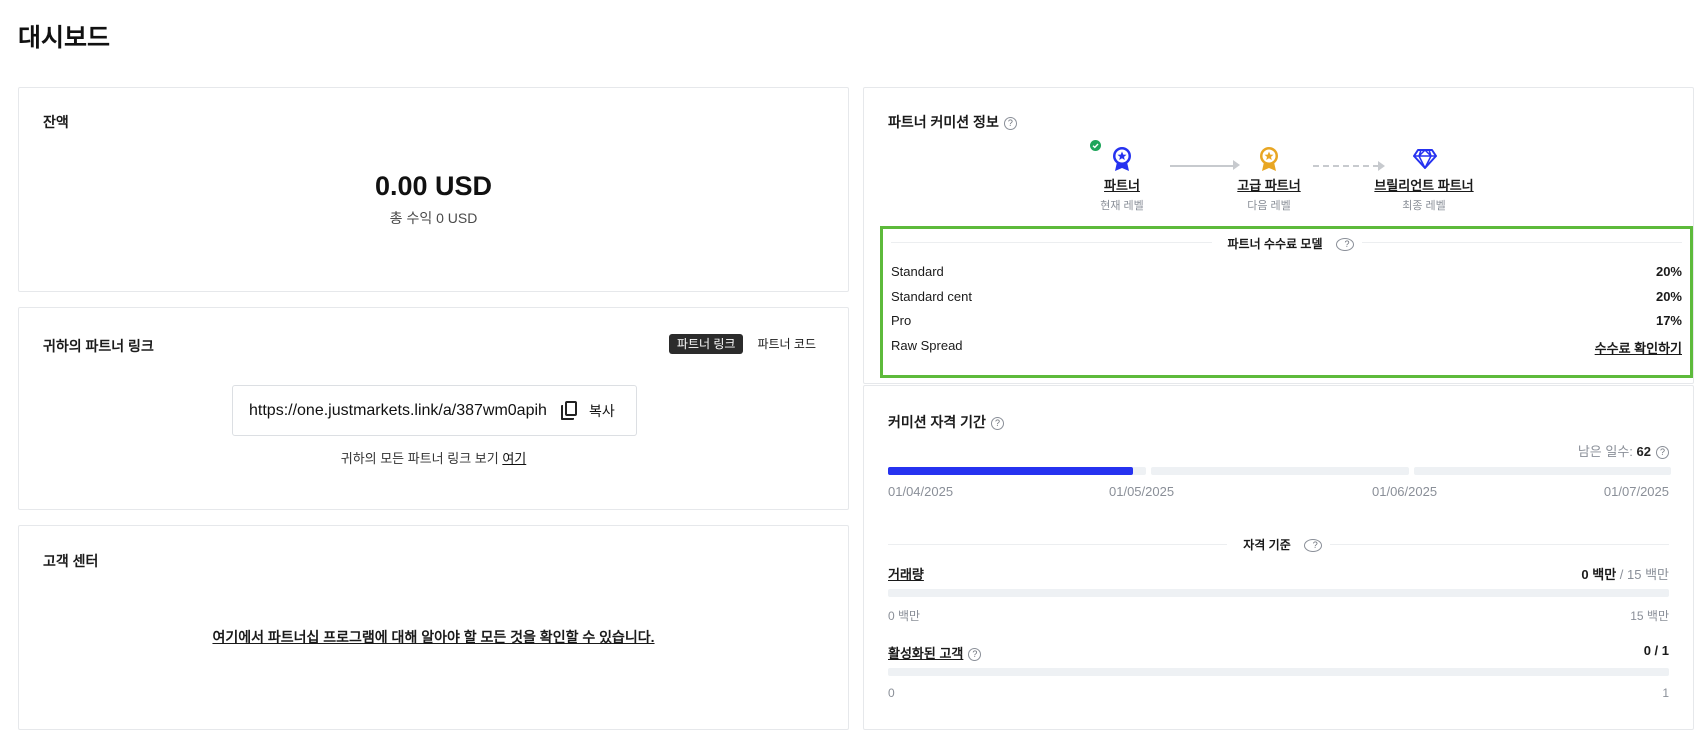 Image resolution: width=1701 pixels, height=736 pixels. I want to click on model-title: 파트너 수수료 모델?, so click(1286, 243).